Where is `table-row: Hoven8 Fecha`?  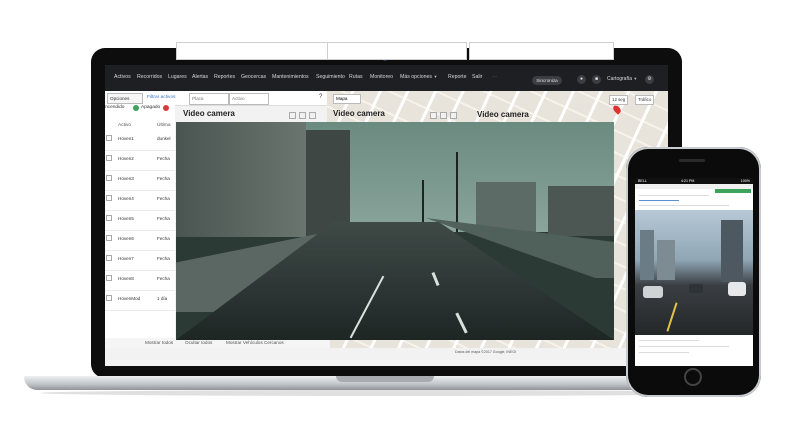
table-row: Hoven8 Fecha is located at coordinates (140, 281).